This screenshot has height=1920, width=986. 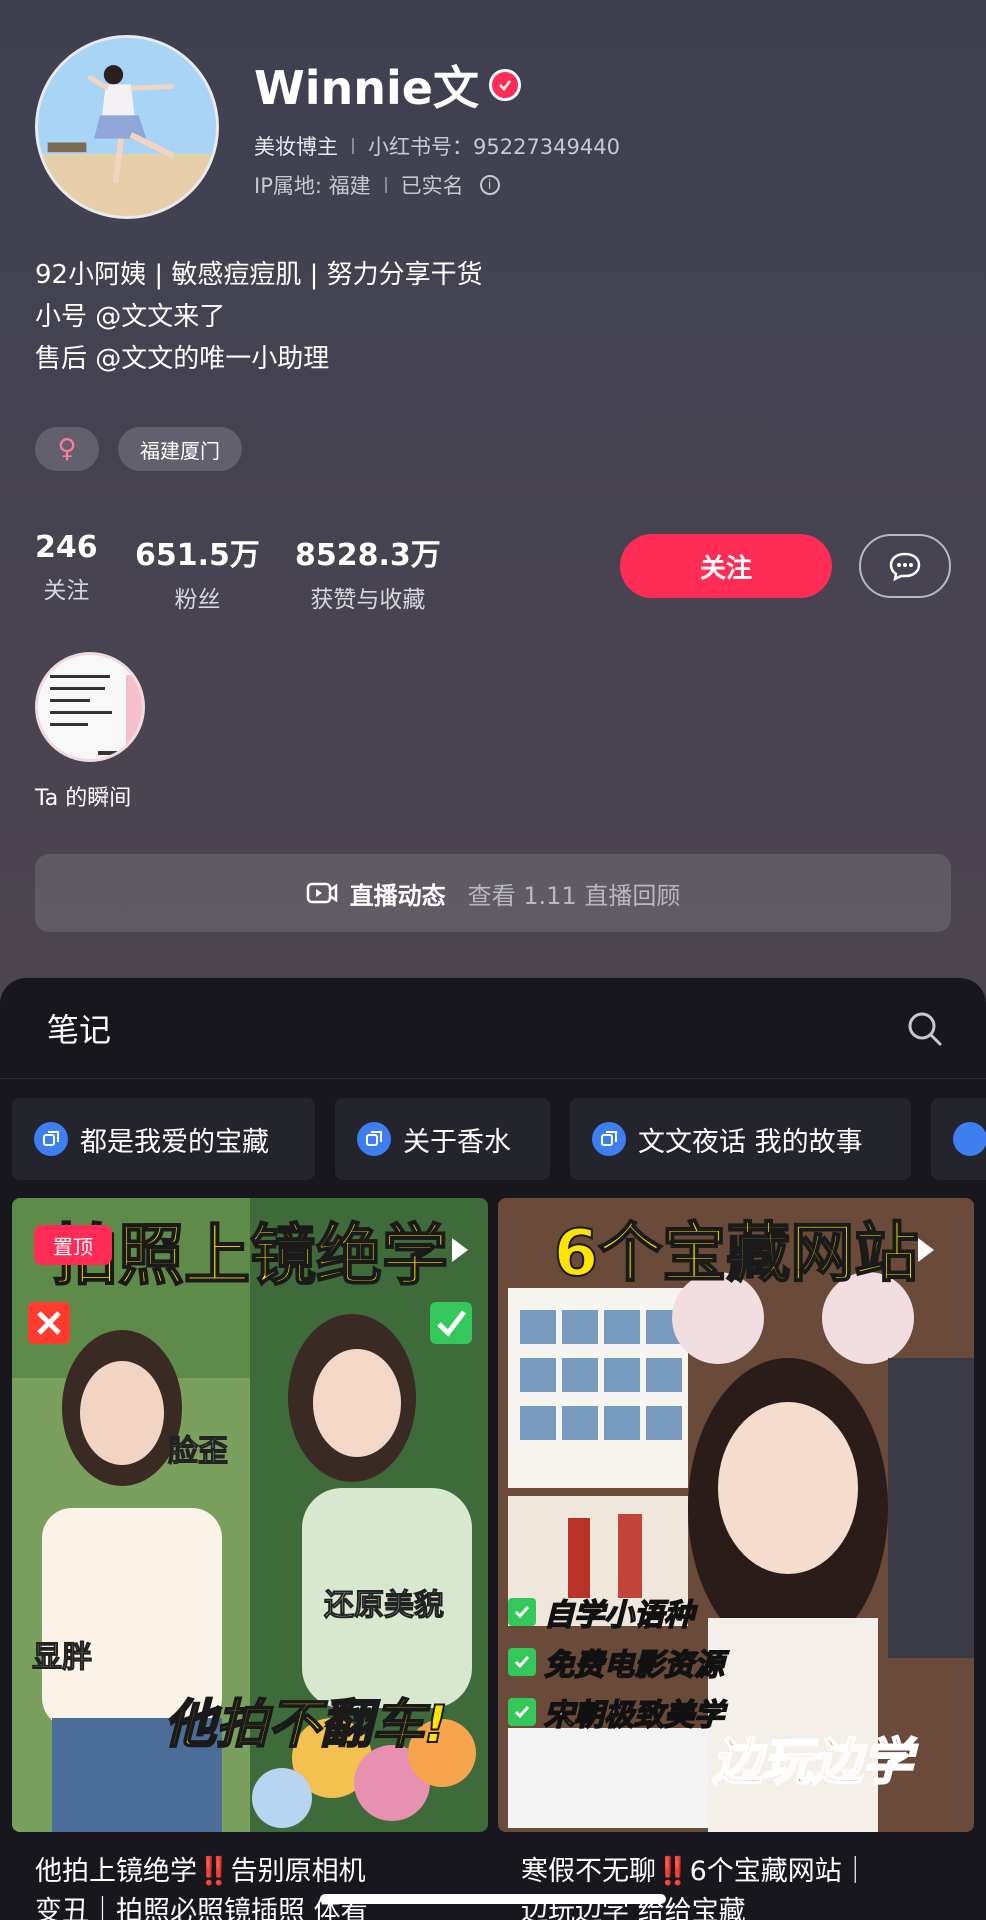 I want to click on divider, so click(x=493, y=1078).